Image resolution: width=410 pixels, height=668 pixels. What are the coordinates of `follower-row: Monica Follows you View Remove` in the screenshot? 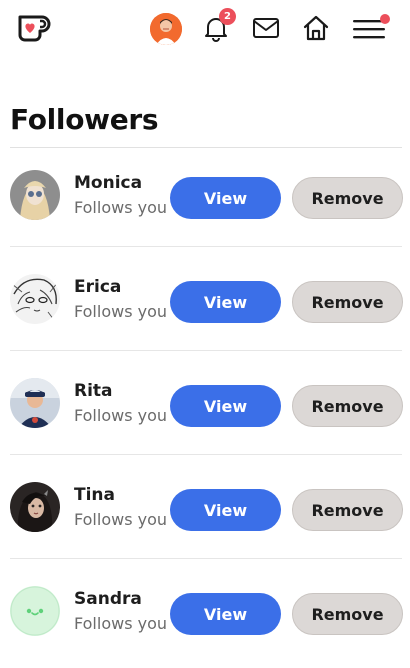 It's located at (206, 200).